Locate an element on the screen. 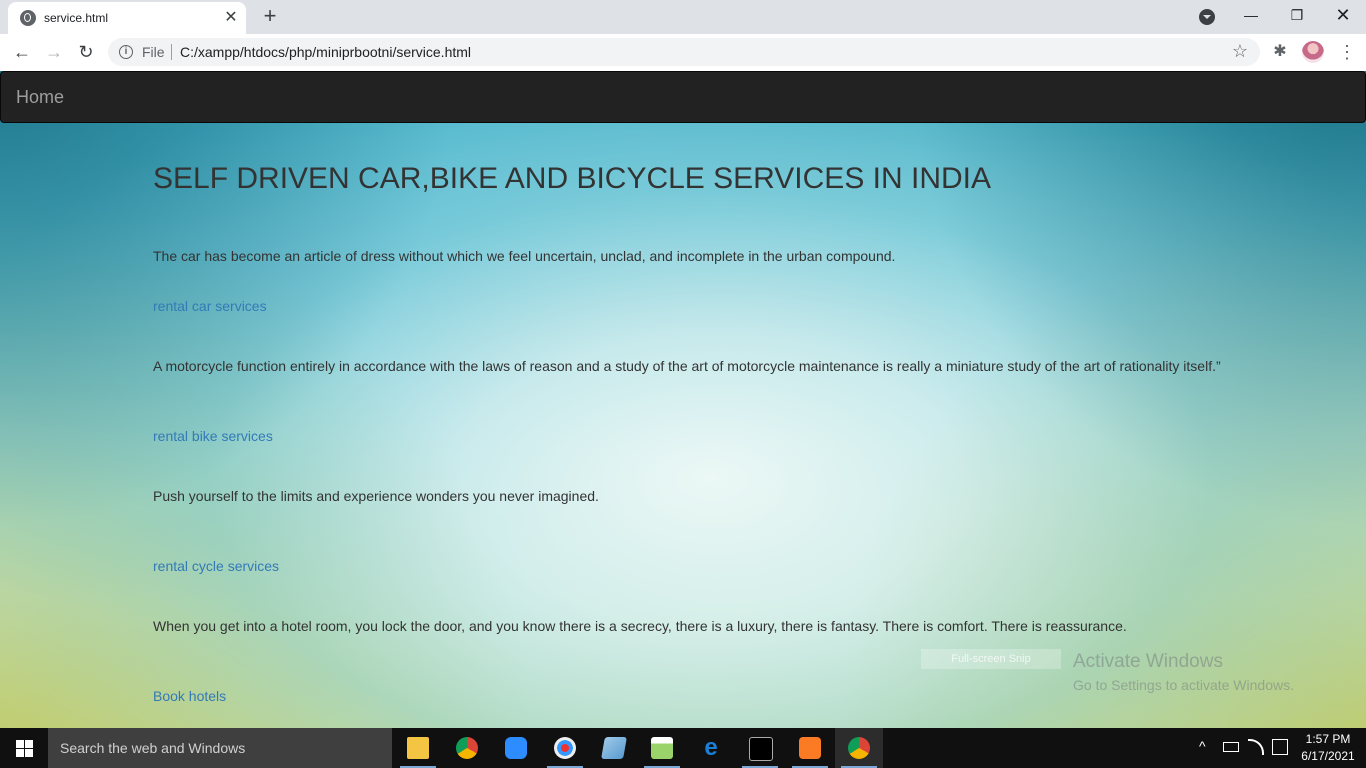 This screenshot has height=768, width=1366. tab-close-button: ✕ is located at coordinates (231, 18).